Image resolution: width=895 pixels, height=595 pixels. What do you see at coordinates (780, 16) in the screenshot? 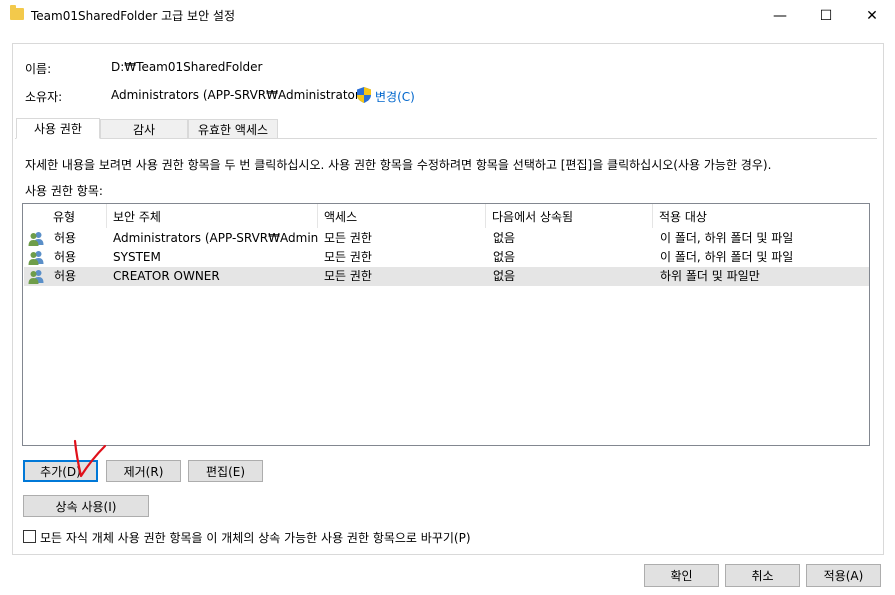
I see `minimize-button: —` at bounding box center [780, 16].